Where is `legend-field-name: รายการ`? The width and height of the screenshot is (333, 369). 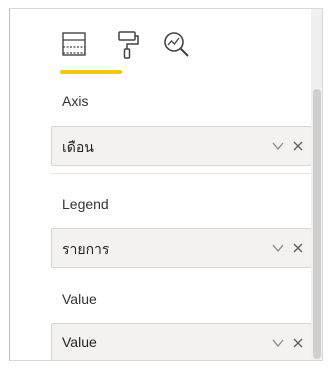 legend-field-name: รายการ is located at coordinates (86, 249).